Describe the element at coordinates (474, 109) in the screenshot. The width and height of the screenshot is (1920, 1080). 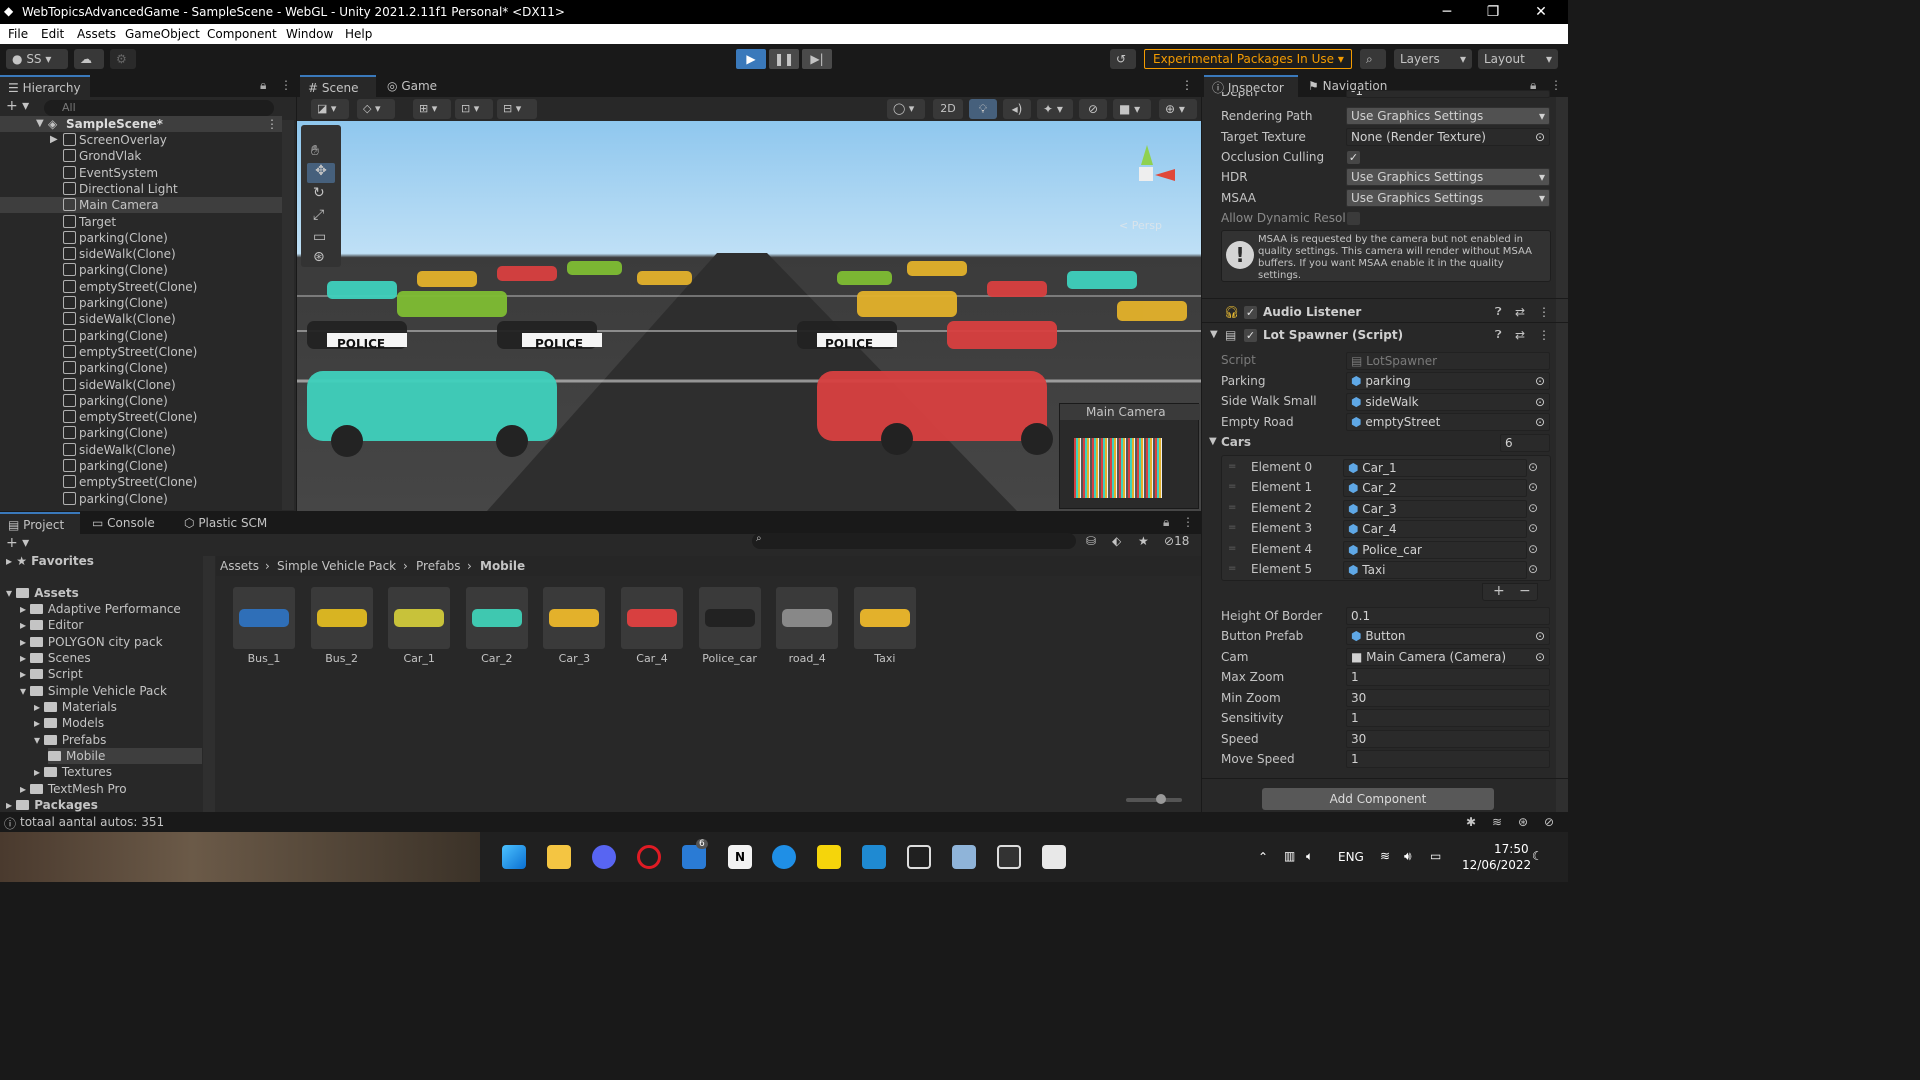
I see `snap-increment-dropdown: ⊡ ▾` at that location.